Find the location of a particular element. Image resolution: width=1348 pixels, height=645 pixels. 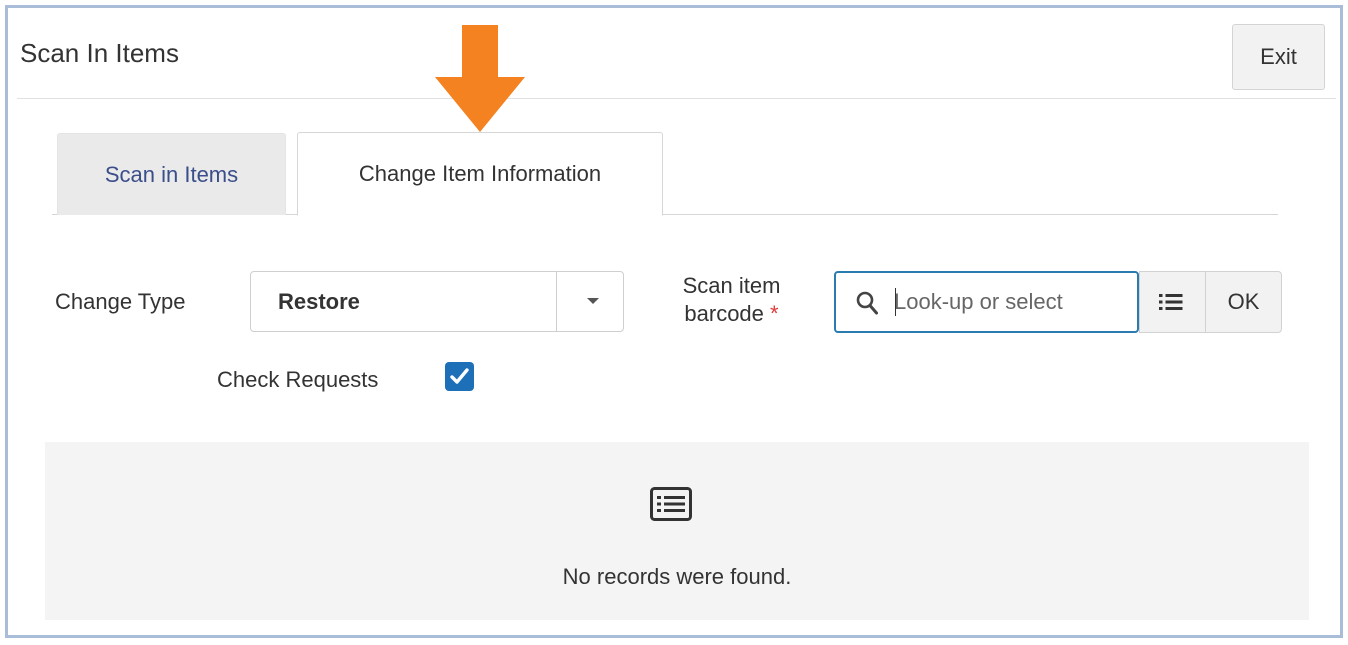

scan-item-barcode-label: Scan item barcode * is located at coordinates (731, 300).